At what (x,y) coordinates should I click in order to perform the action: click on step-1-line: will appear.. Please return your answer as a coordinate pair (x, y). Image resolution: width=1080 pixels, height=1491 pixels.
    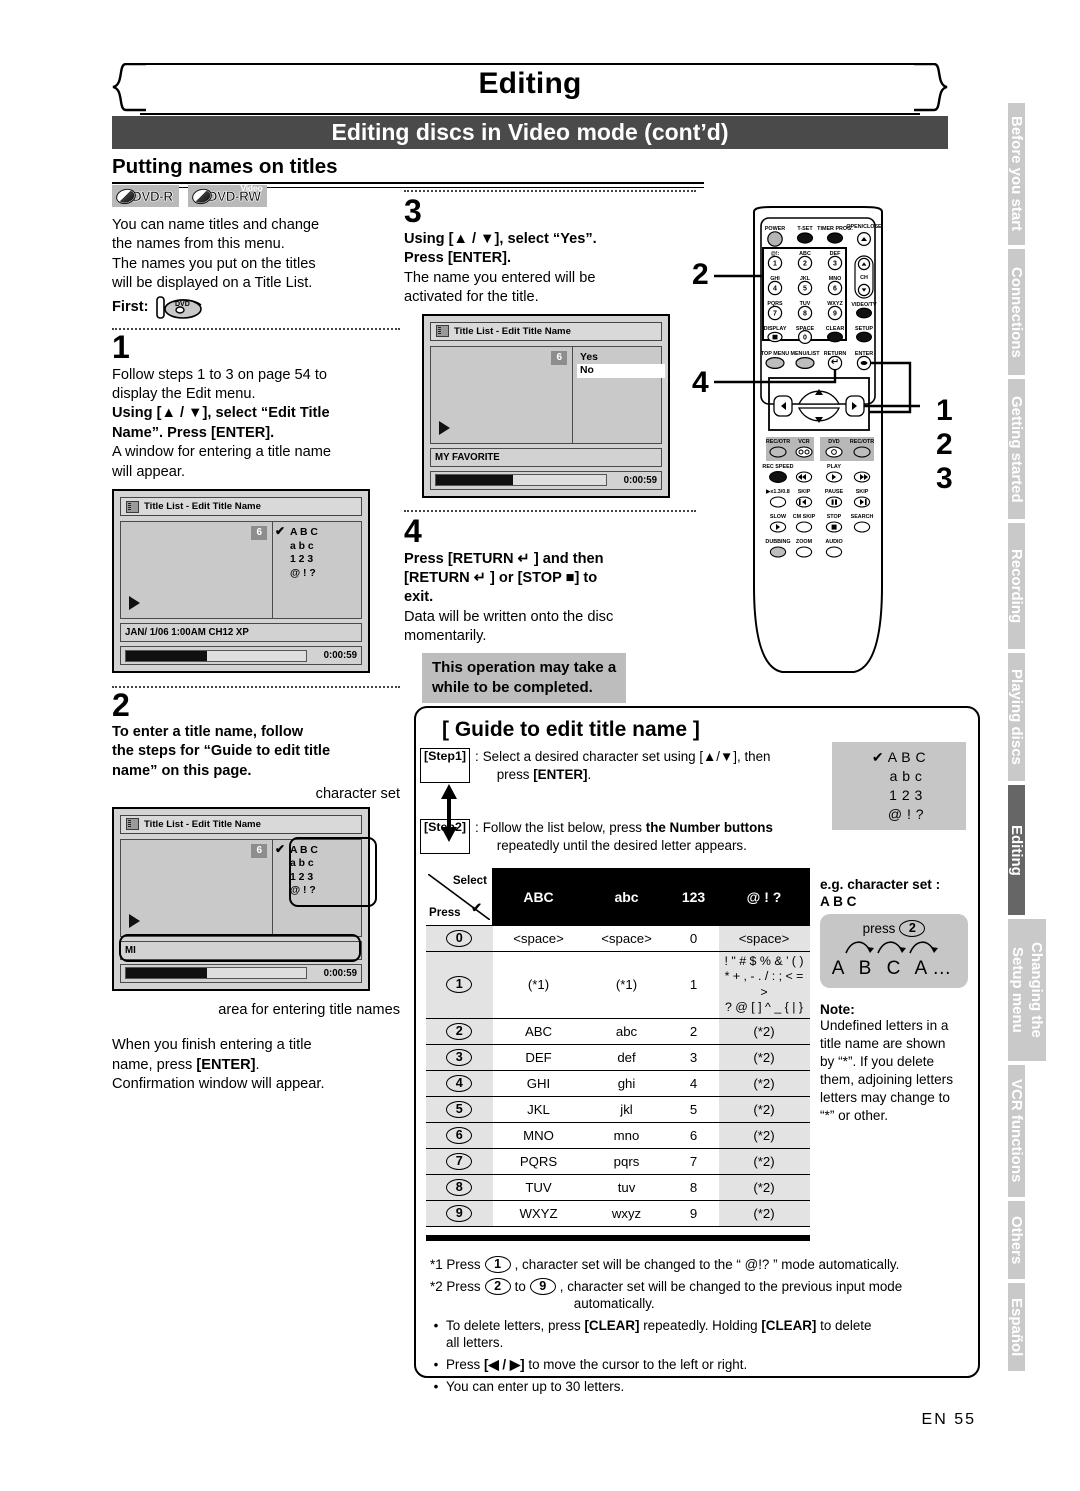
    Looking at the image, I should click on (149, 471).